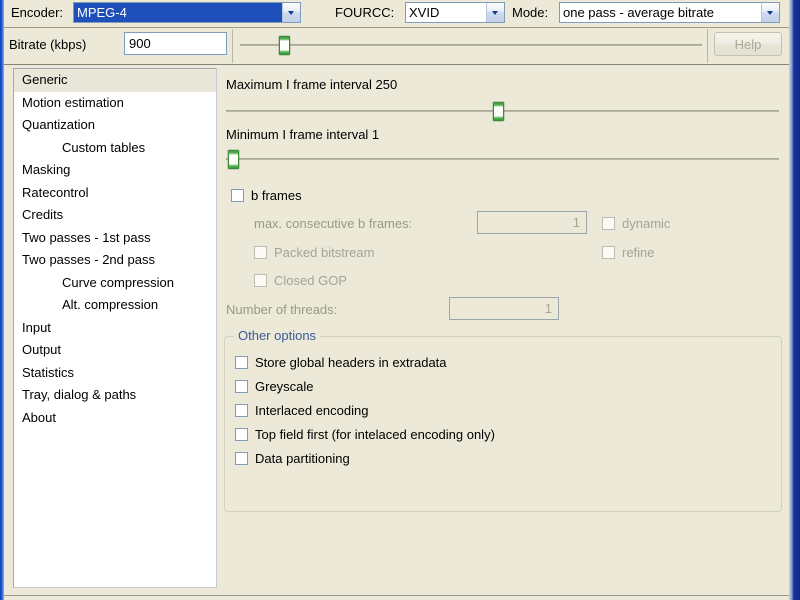  Describe the element at coordinates (333, 223) in the screenshot. I see `max-consecutive-b-frames-label: max. consecutive b frames:` at that location.